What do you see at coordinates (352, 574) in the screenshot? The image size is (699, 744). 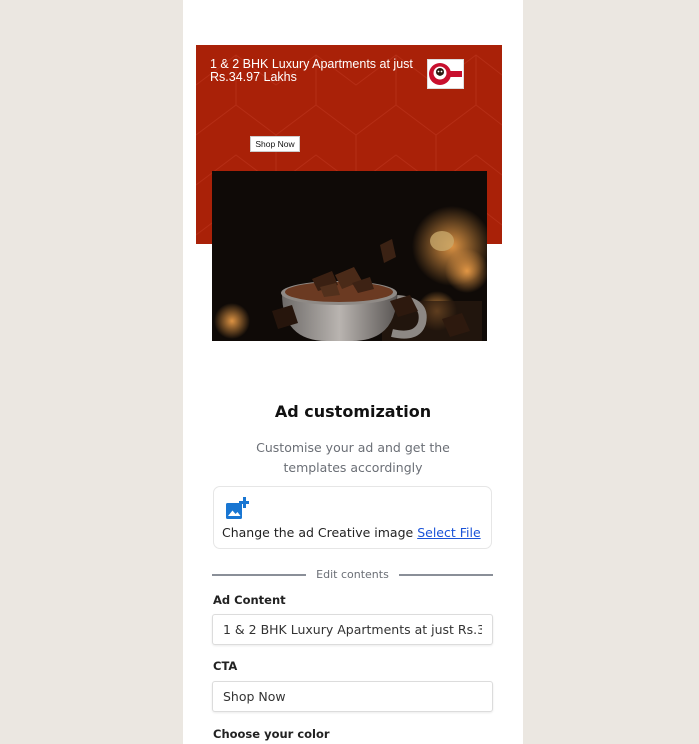 I see `section-divider-label: Edit contents` at bounding box center [352, 574].